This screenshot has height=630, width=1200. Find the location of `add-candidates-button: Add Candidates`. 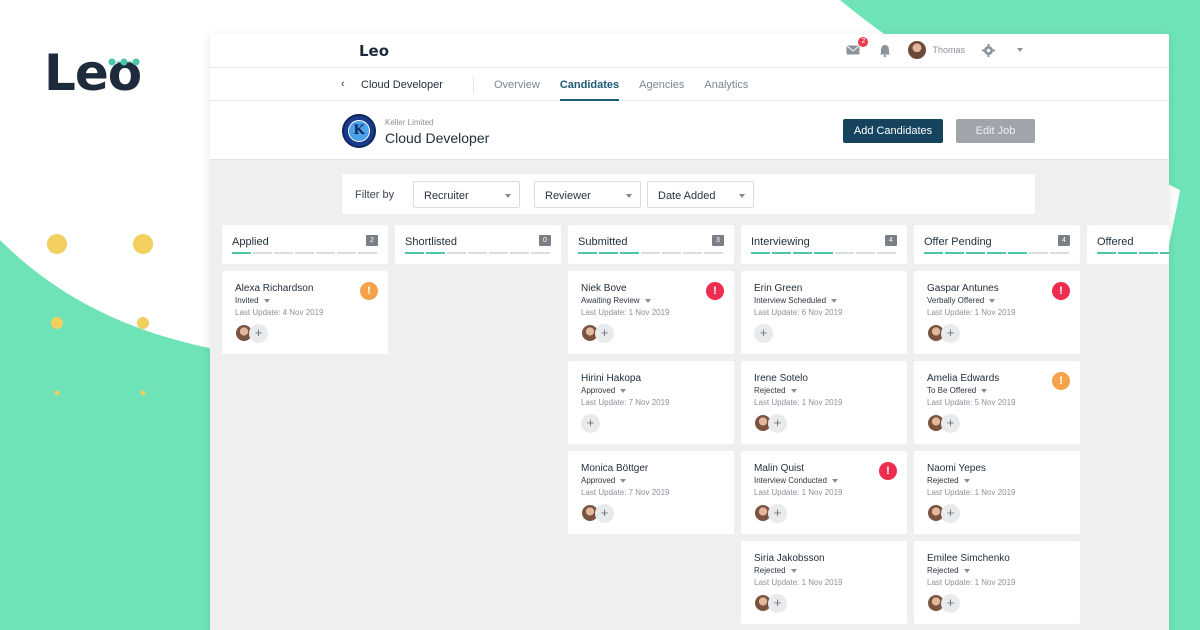

add-candidates-button: Add Candidates is located at coordinates (893, 131).